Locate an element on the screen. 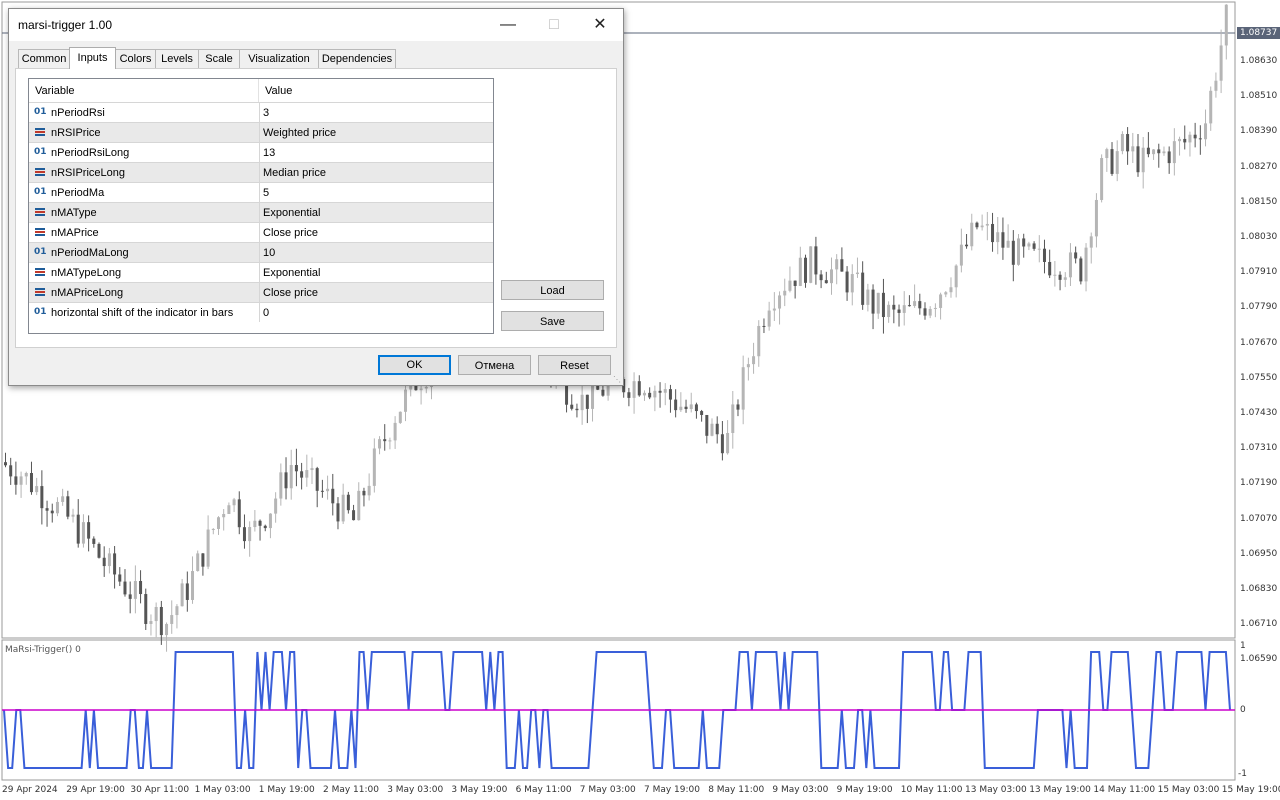 This screenshot has height=800, width=1280. price-tick-label: 1.06710 is located at coordinates (1259, 624).